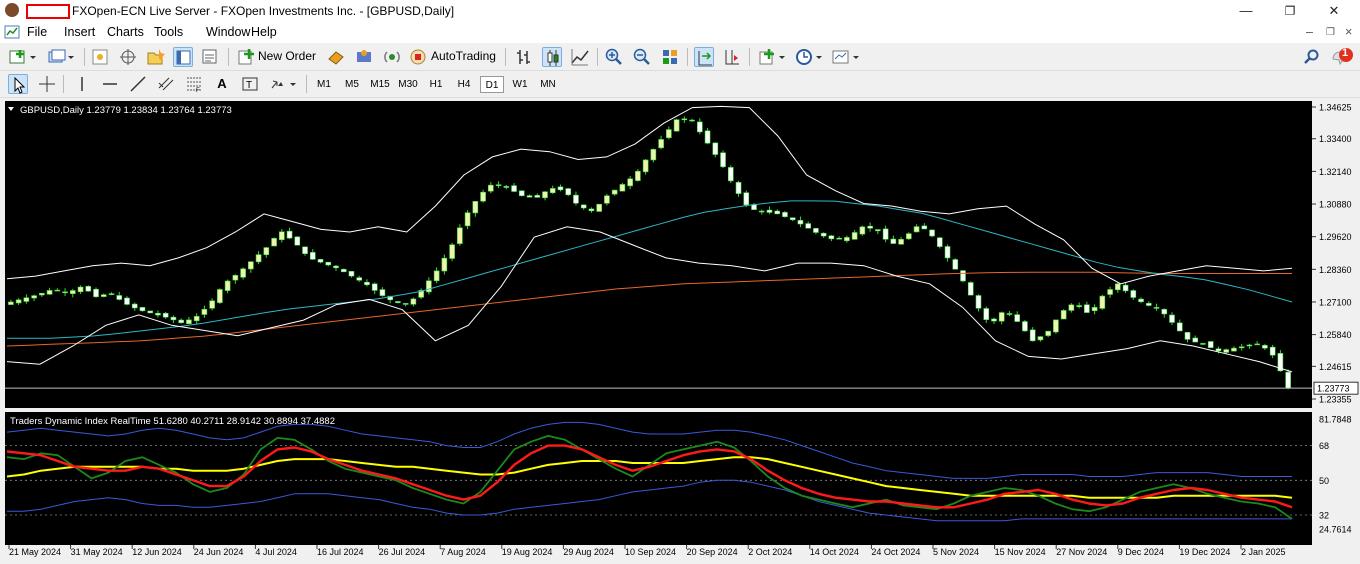  Describe the element at coordinates (809, 57) in the screenshot. I see `periods-icon` at that location.